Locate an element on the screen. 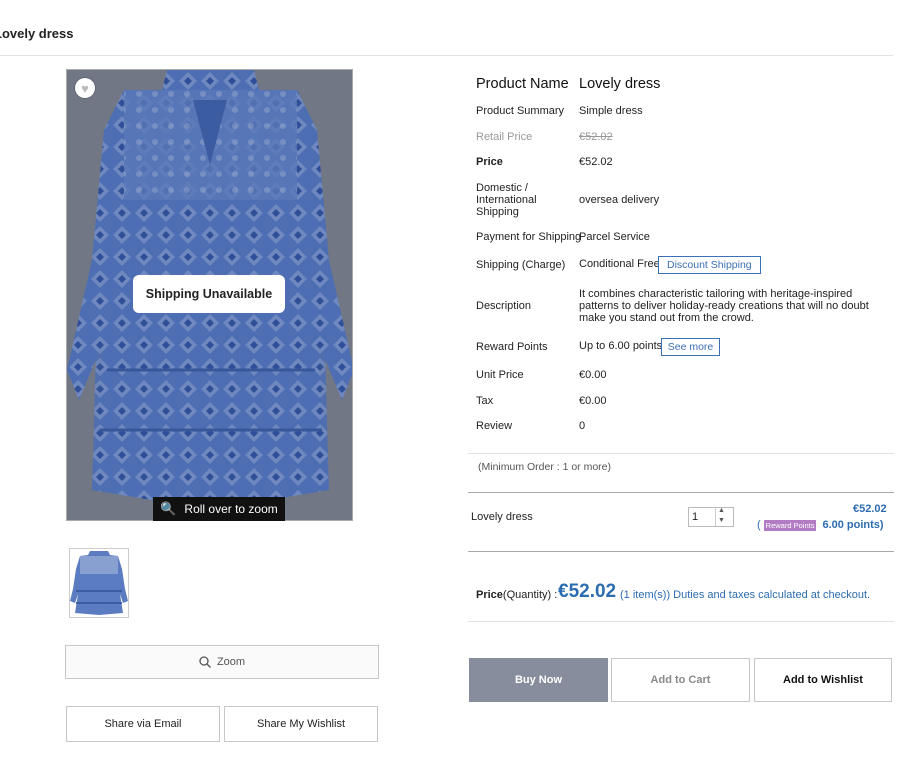  description-line-3: make you stand out from the crowd. is located at coordinates (666, 318).